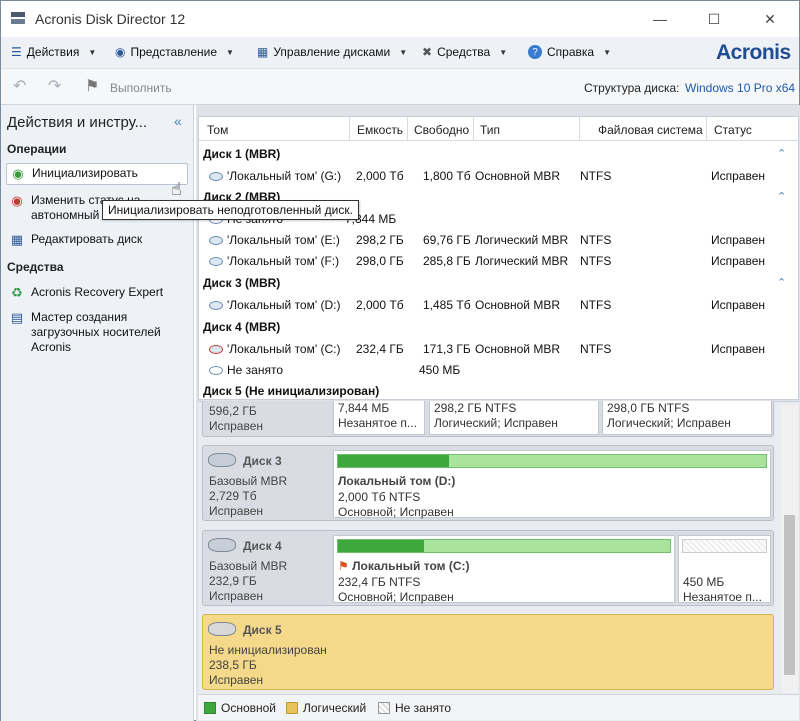  I want to click on partition-logical: 298,2 ГБ NTFS Логический; Исправен, so click(514, 418).